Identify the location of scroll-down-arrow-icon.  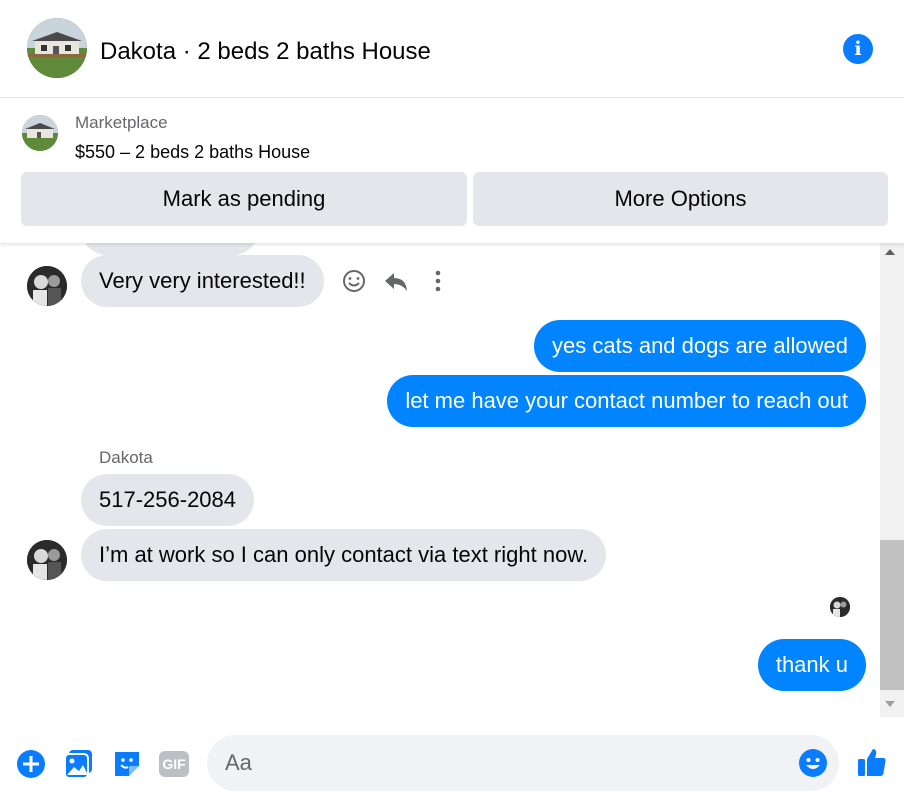
(890, 704).